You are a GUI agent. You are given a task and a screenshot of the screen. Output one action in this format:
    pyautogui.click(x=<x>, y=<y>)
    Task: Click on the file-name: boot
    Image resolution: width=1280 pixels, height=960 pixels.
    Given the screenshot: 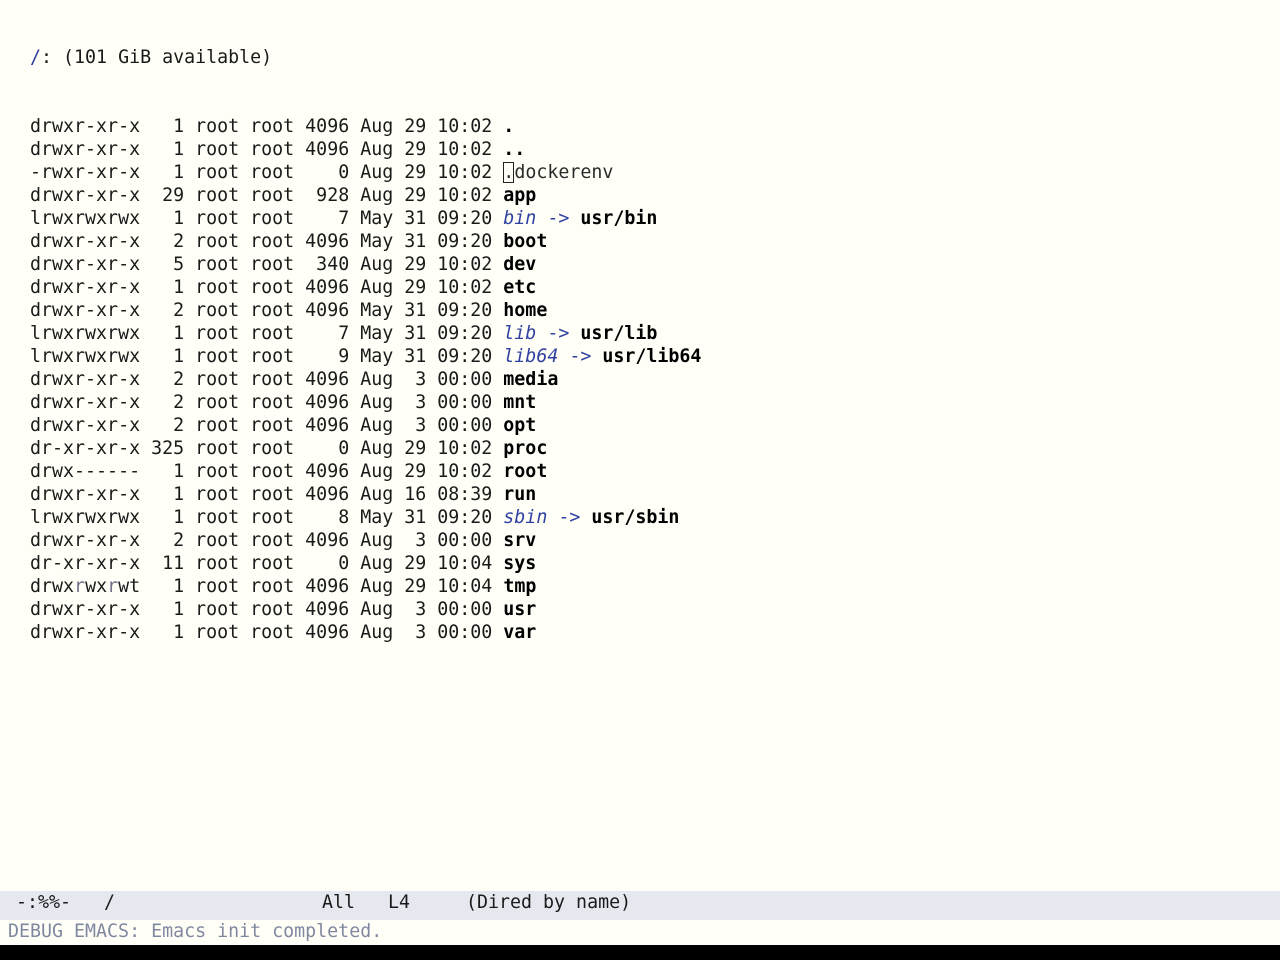 What is the action you would take?
    pyautogui.click(x=525, y=241)
    